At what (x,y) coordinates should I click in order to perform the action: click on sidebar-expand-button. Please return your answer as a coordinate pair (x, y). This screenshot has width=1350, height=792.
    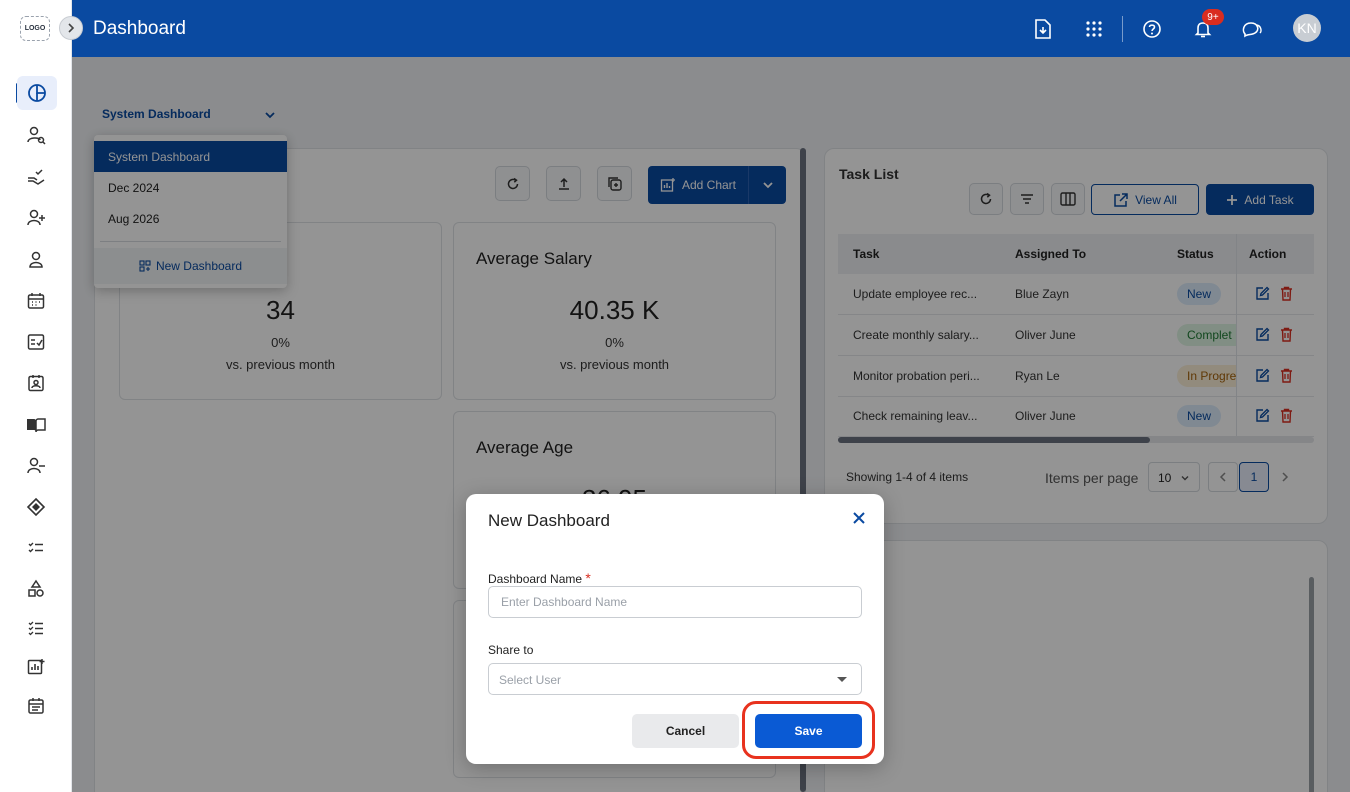
    Looking at the image, I should click on (71, 28).